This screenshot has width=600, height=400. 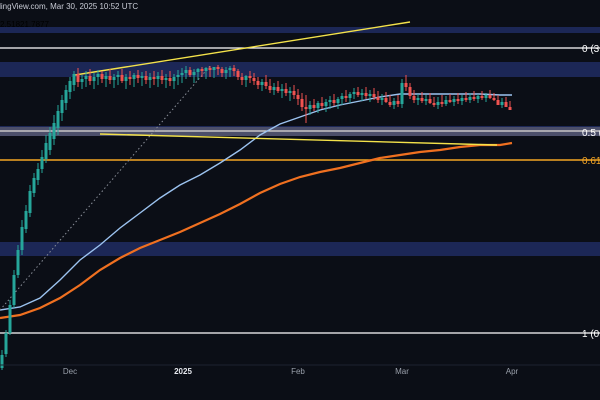 What do you see at coordinates (183, 371) in the screenshot?
I see `x-tick-label-1: 2025` at bounding box center [183, 371].